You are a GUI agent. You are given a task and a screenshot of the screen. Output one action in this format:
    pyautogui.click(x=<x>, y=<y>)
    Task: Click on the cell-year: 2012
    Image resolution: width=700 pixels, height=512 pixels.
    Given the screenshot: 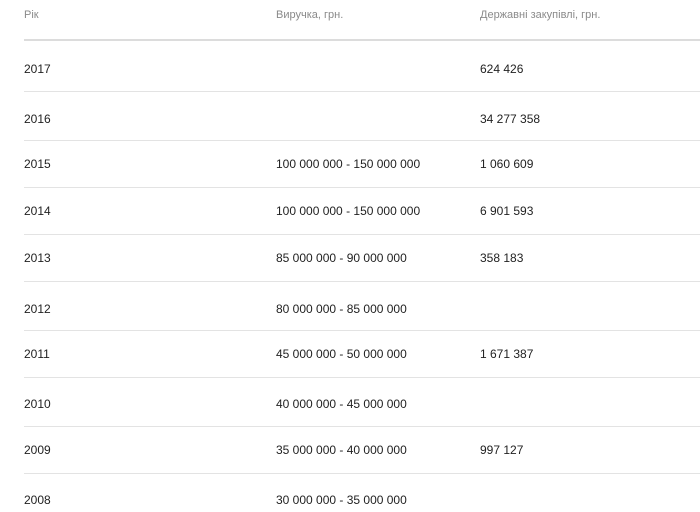 What is the action you would take?
    pyautogui.click(x=37, y=309)
    